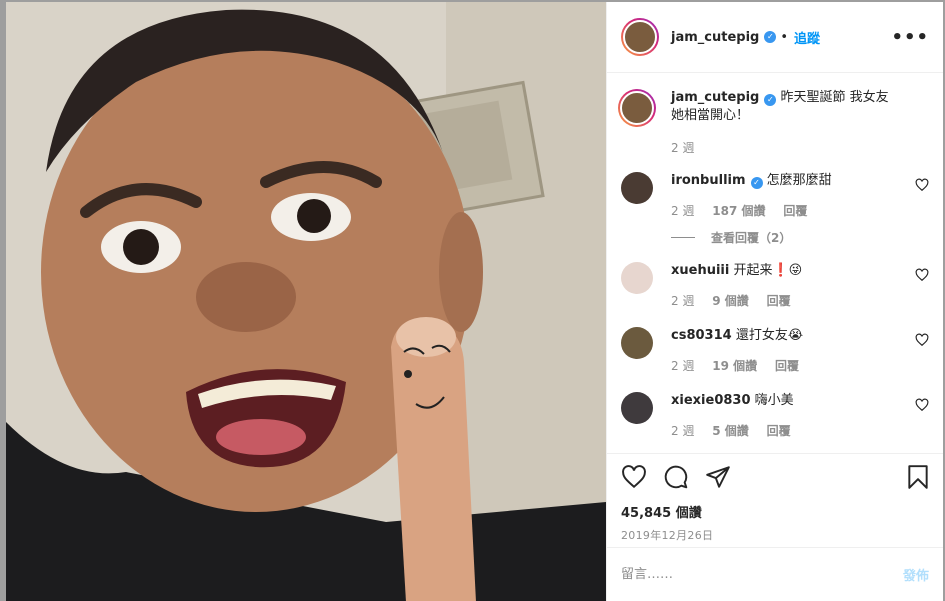  Describe the element at coordinates (910, 37) in the screenshot. I see `more-options-icon: •••` at that location.